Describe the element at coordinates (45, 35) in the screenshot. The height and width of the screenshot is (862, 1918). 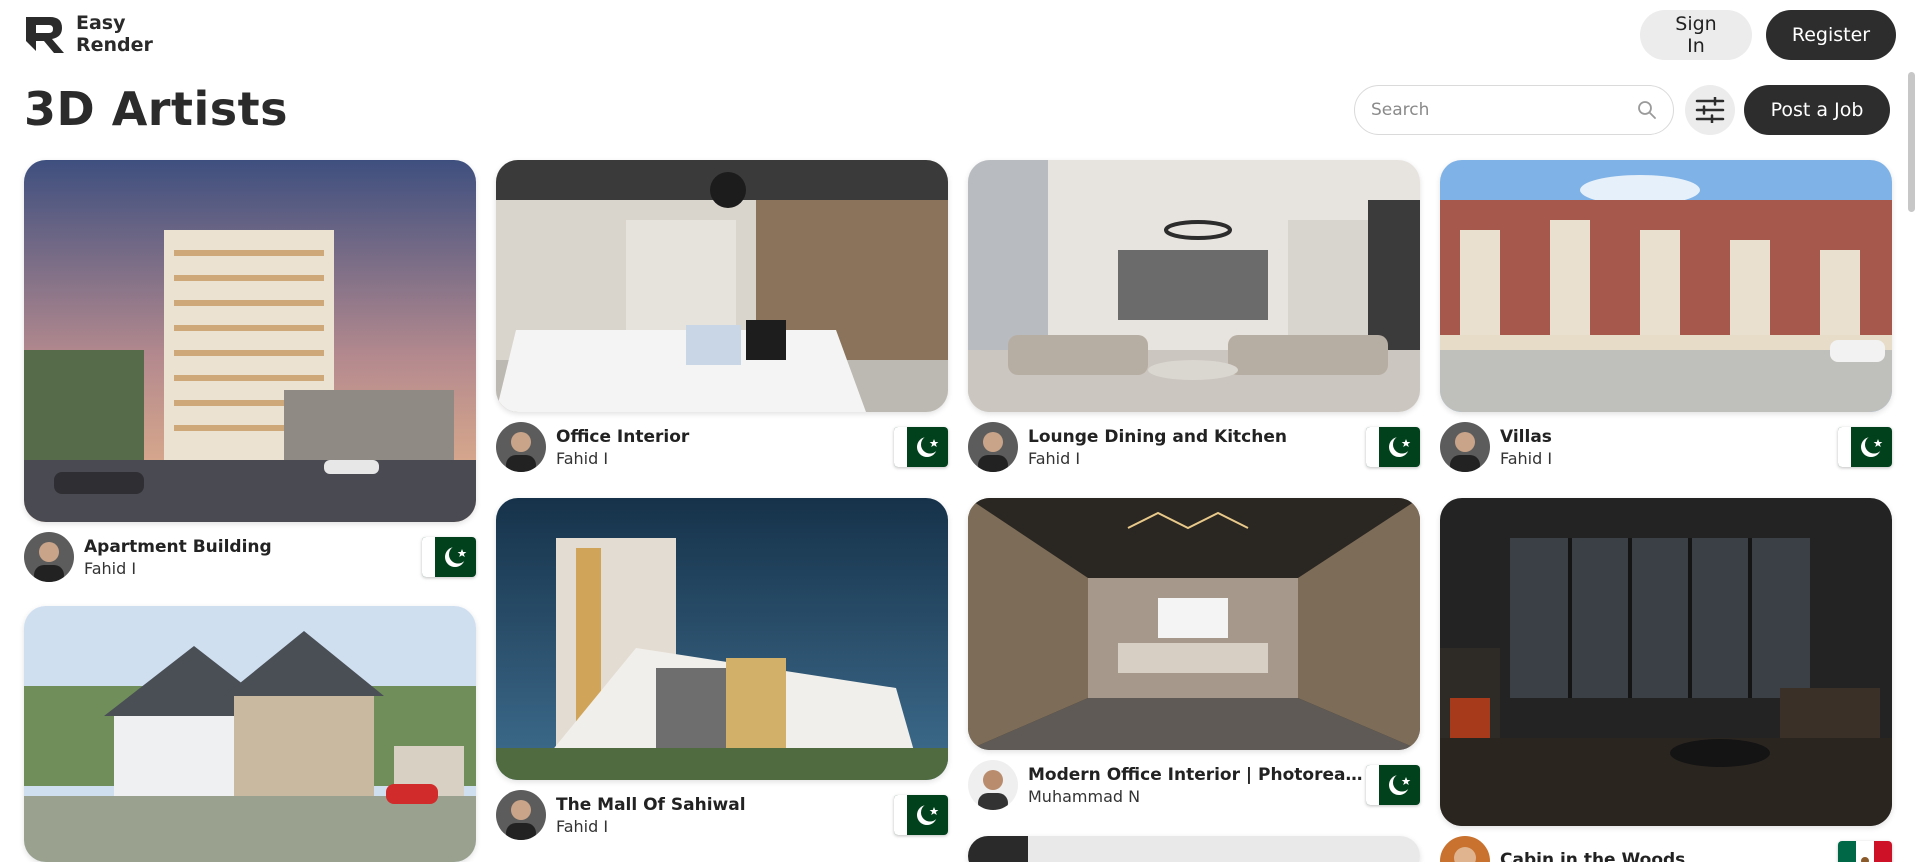
I see `logo-icon` at that location.